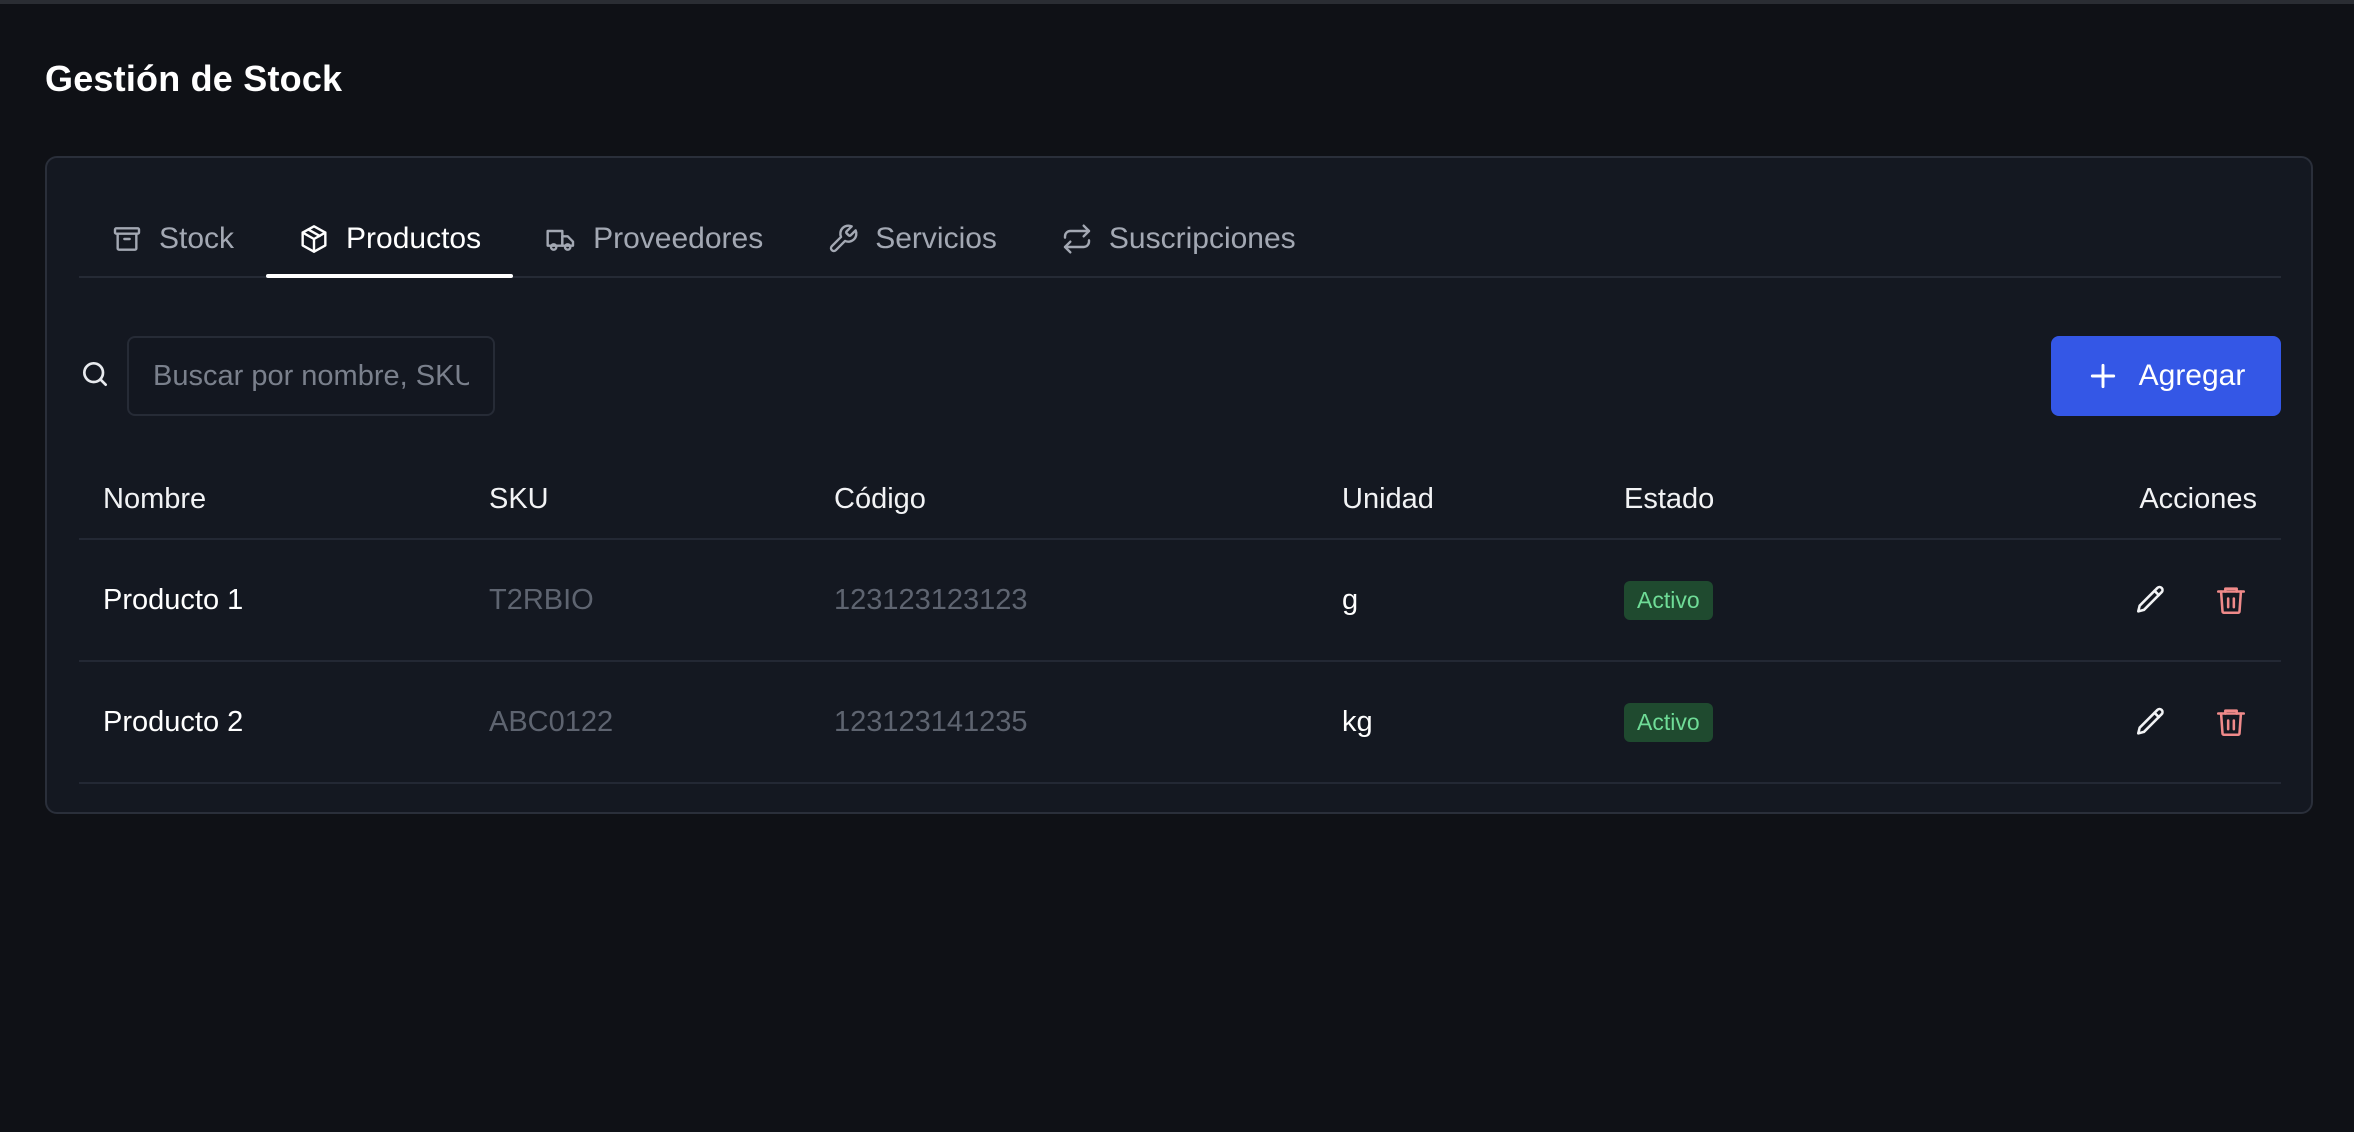  I want to click on column-header-estado: Estado, so click(1669, 499).